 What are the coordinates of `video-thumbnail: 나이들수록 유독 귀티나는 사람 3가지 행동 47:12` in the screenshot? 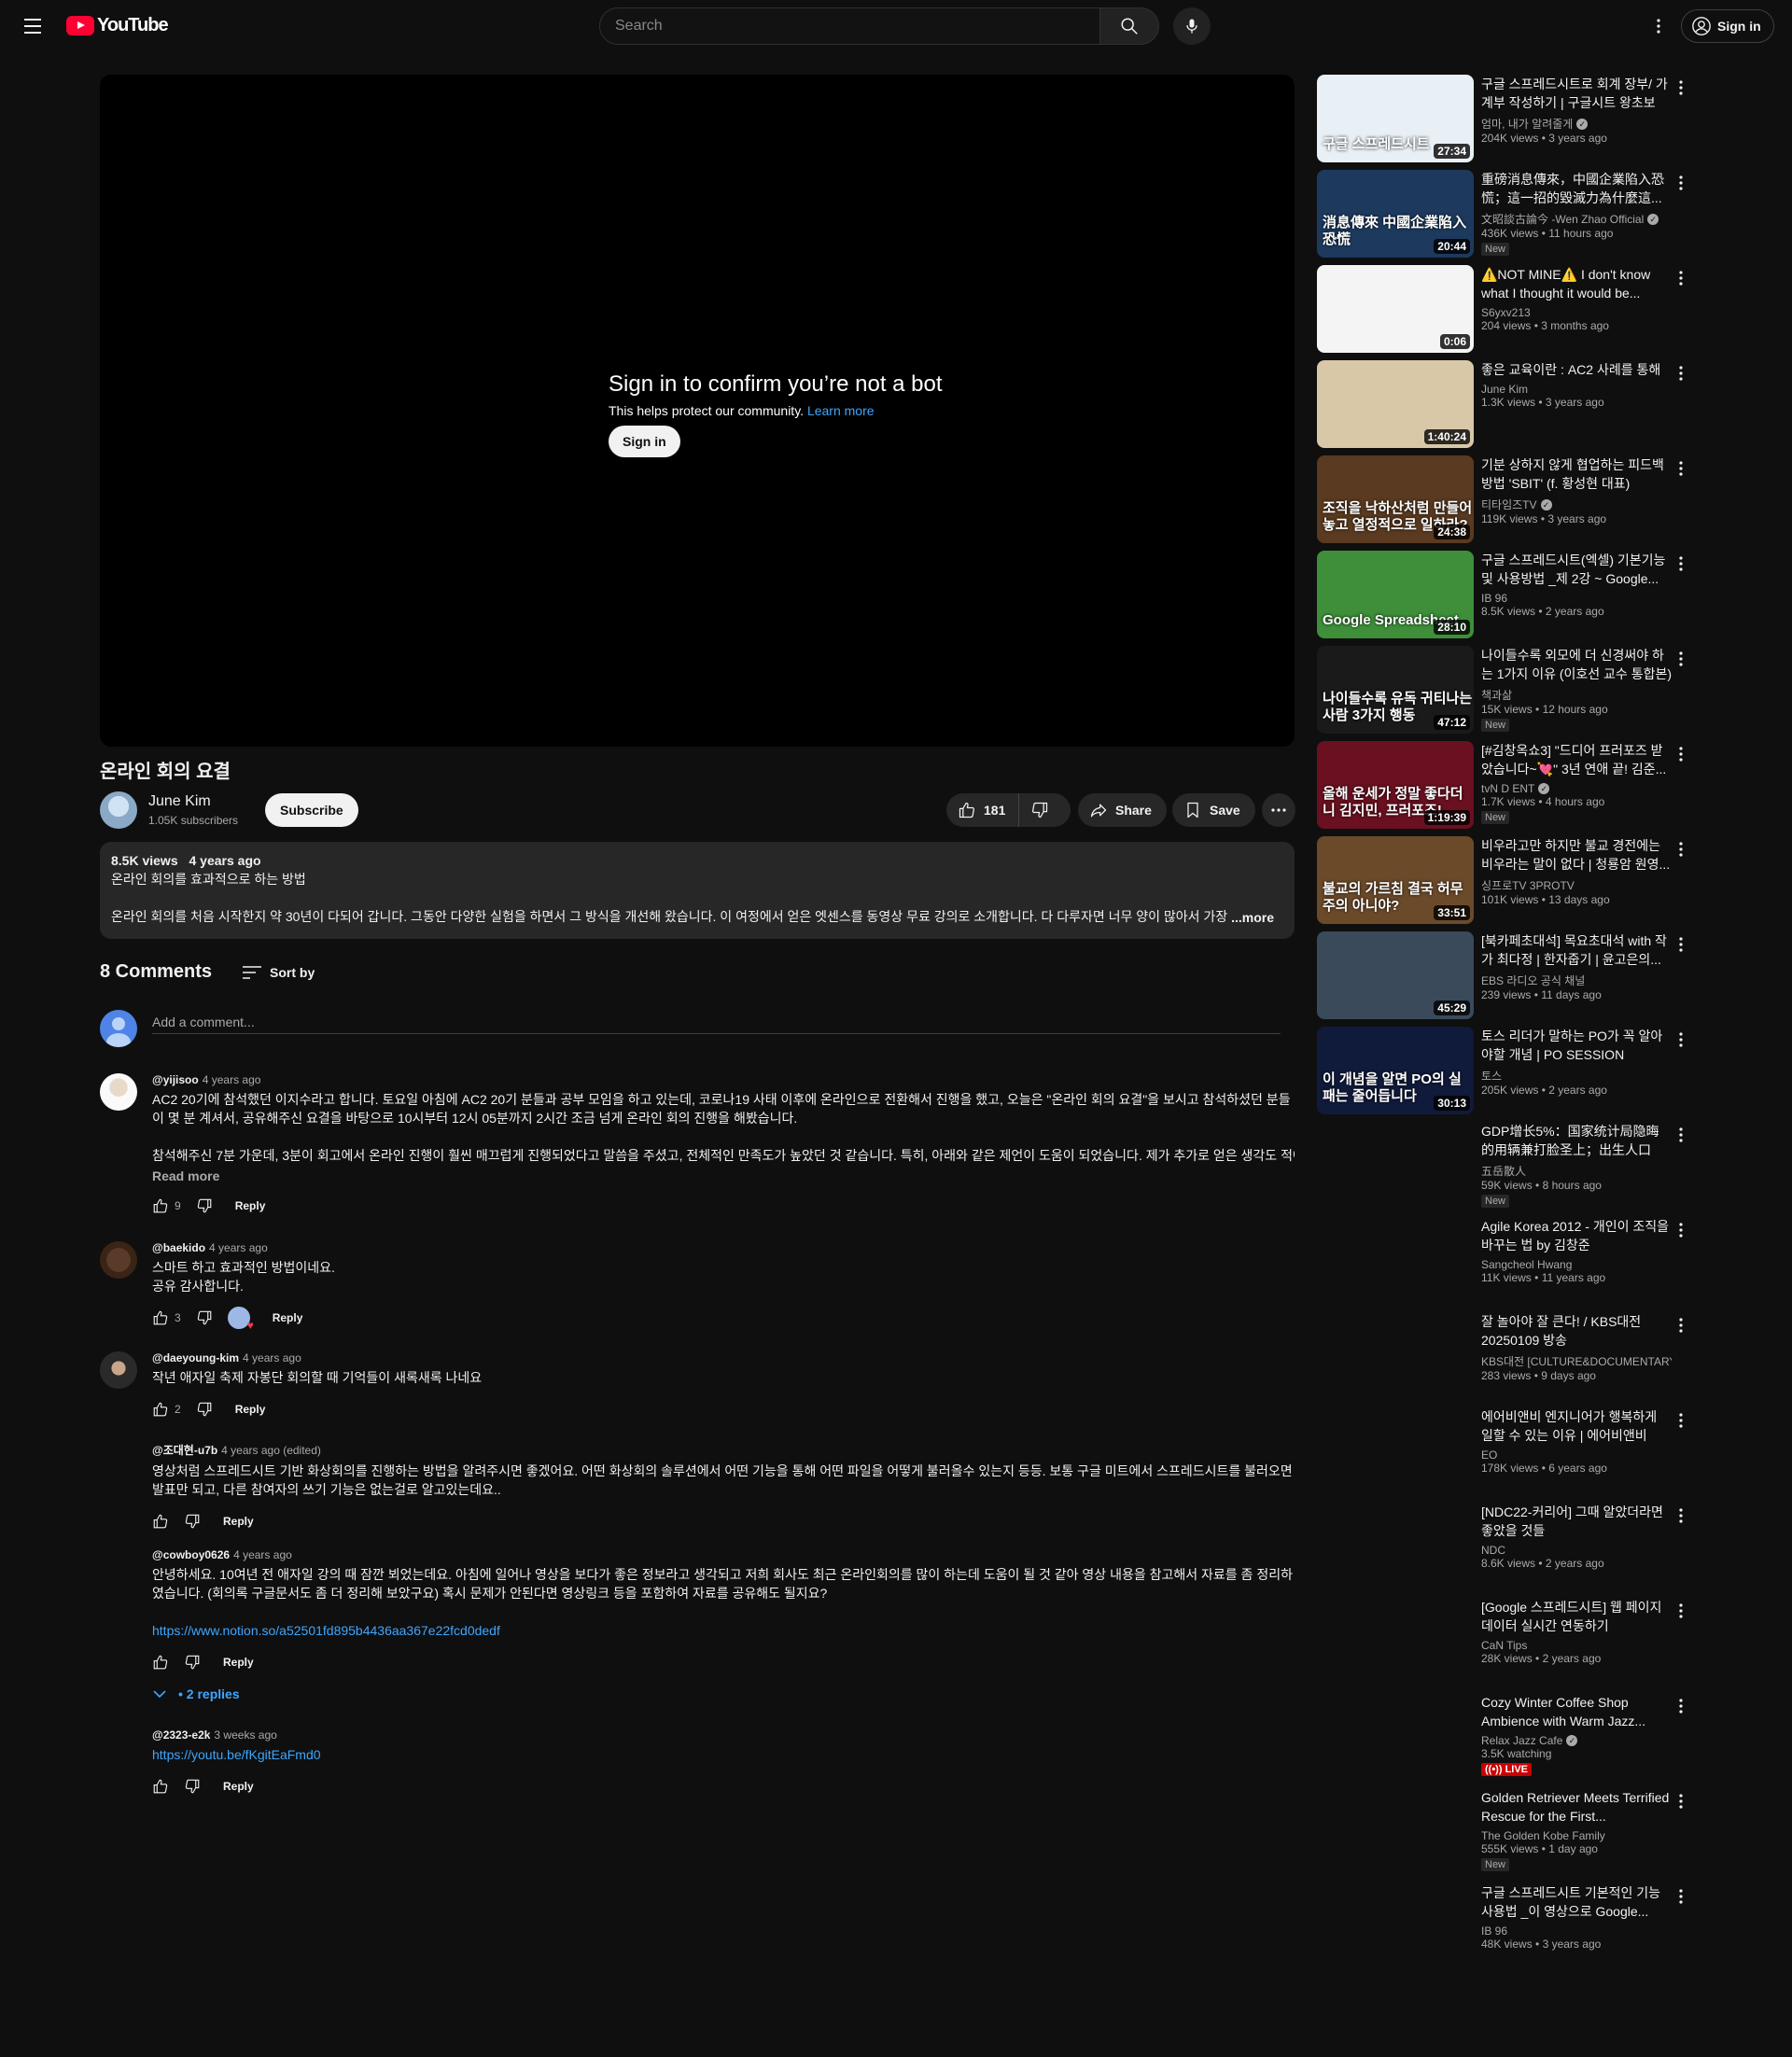 It's located at (1395, 690).